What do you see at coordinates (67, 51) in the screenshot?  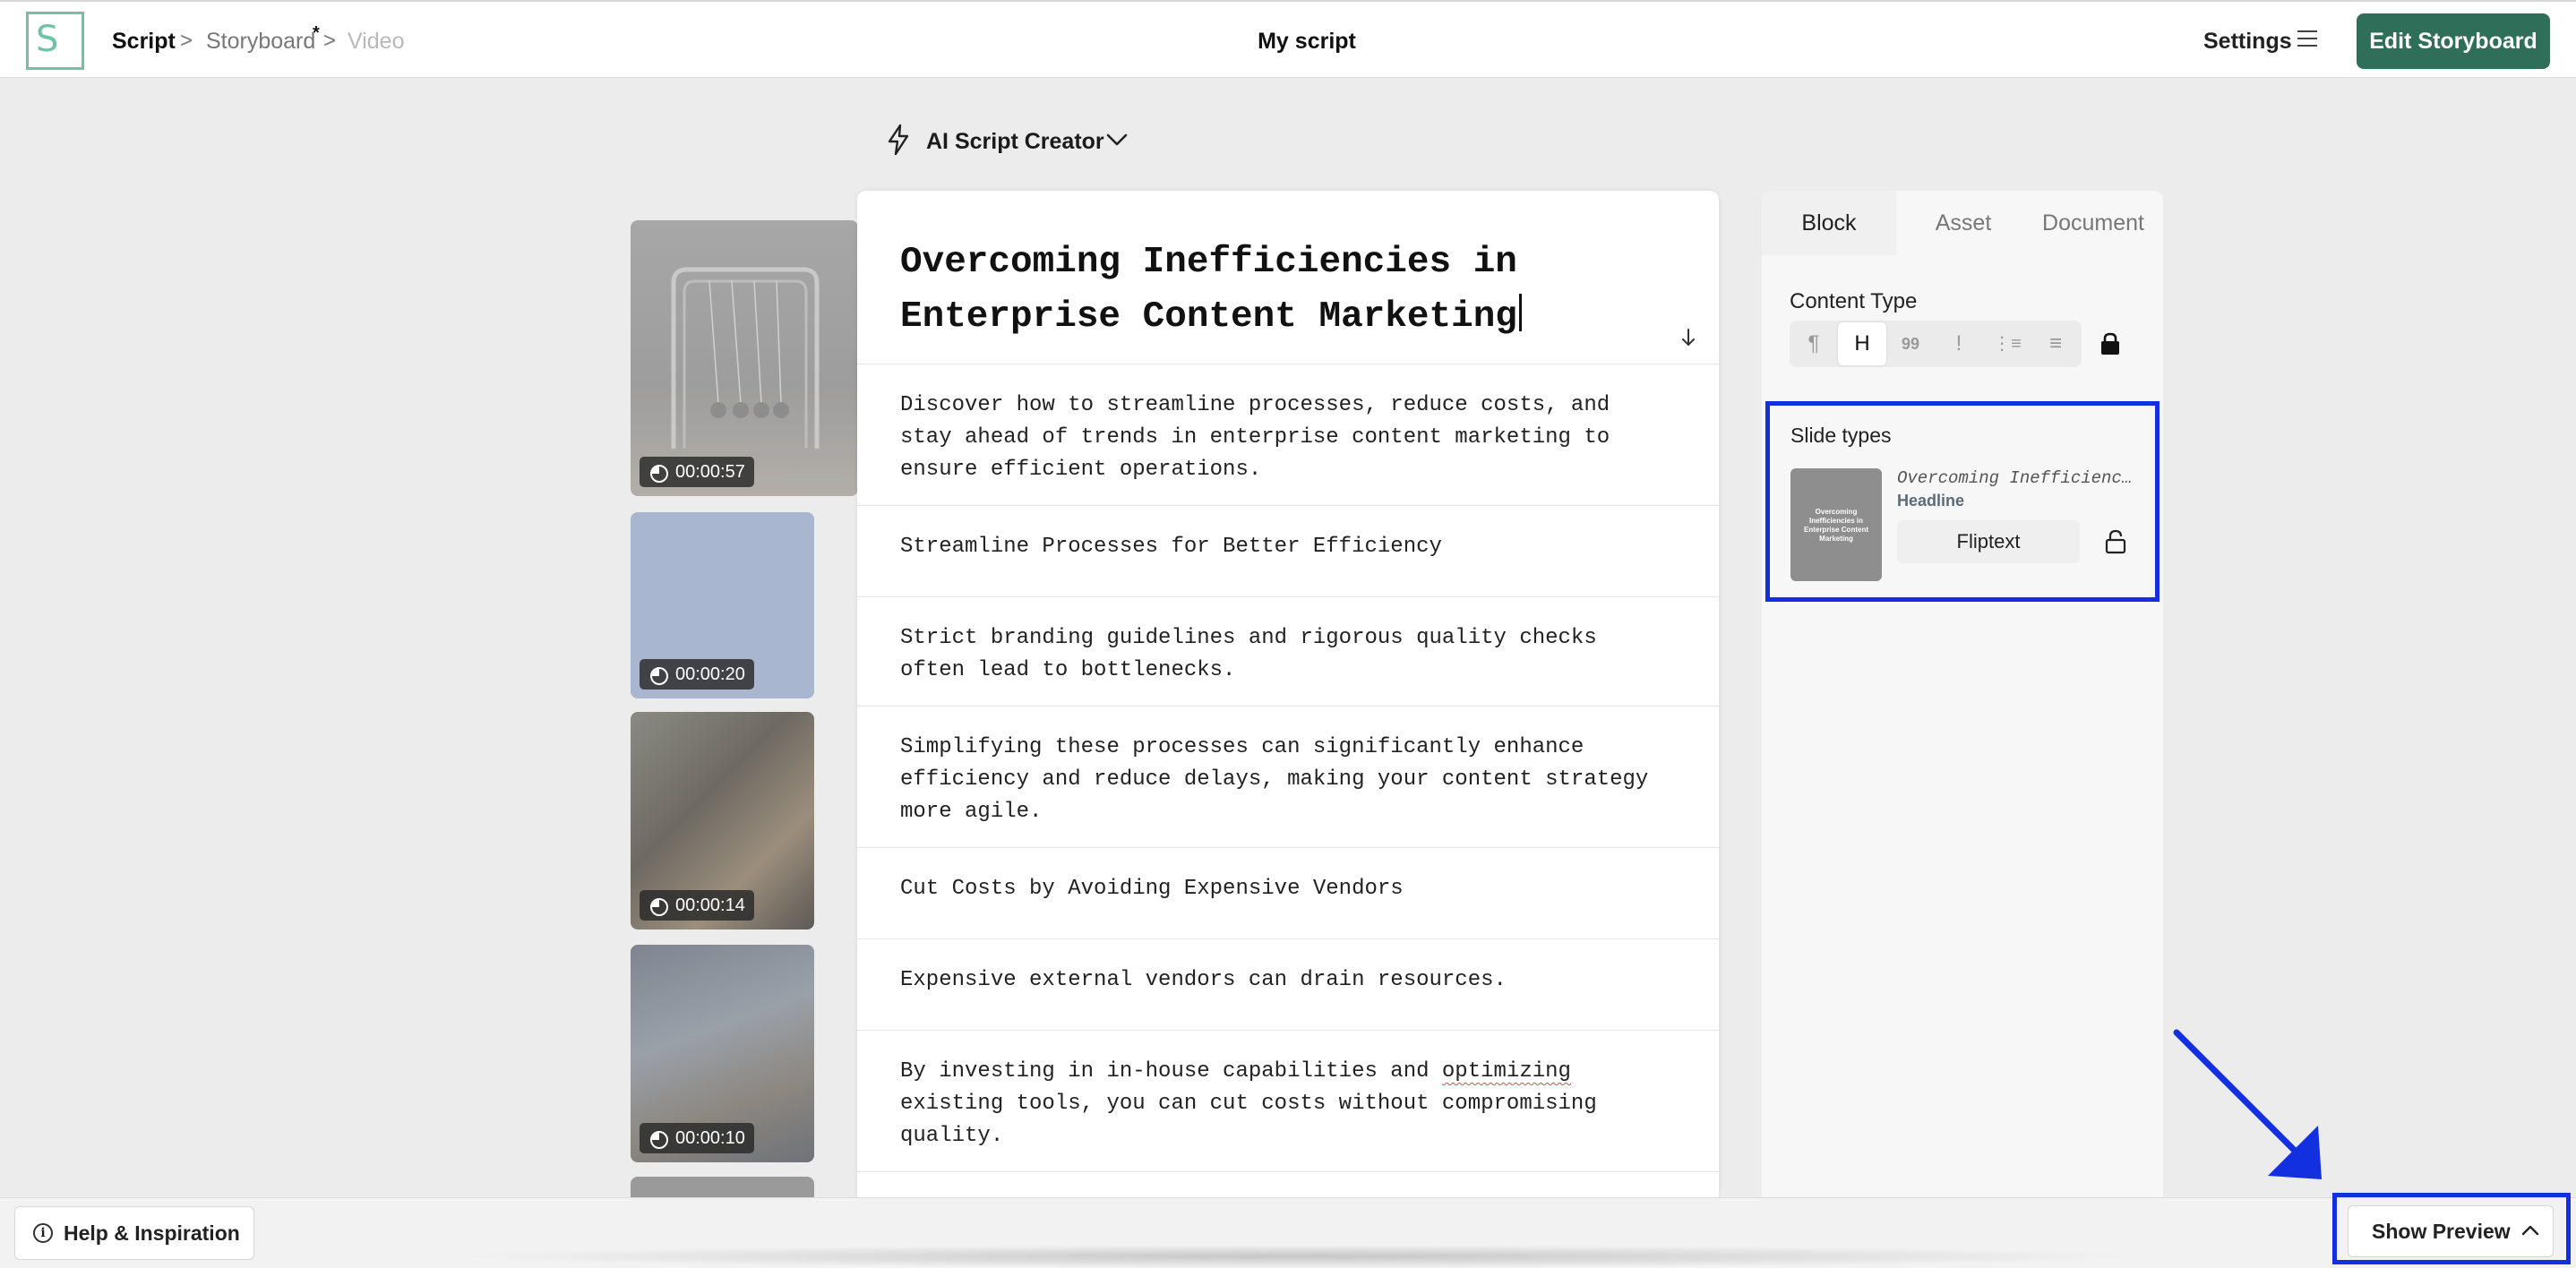 I see `logo-underscore: _` at bounding box center [67, 51].